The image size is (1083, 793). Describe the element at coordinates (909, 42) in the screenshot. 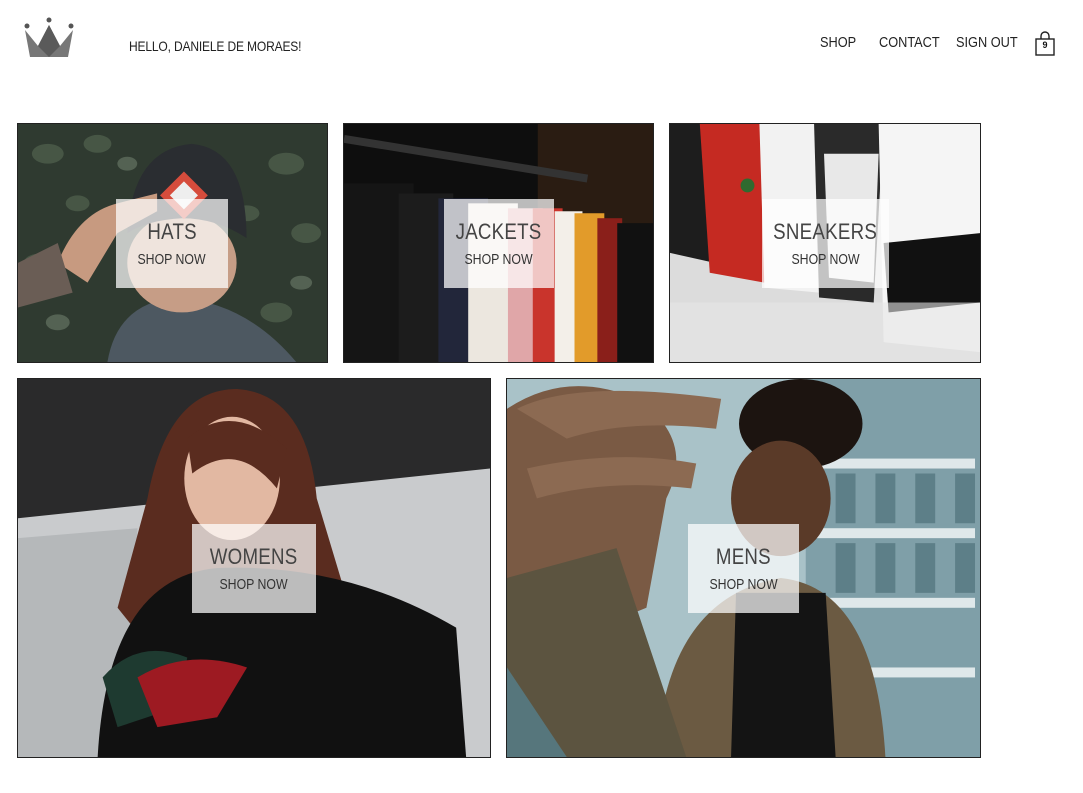

I see `nav-contact-link: CONTACT` at that location.